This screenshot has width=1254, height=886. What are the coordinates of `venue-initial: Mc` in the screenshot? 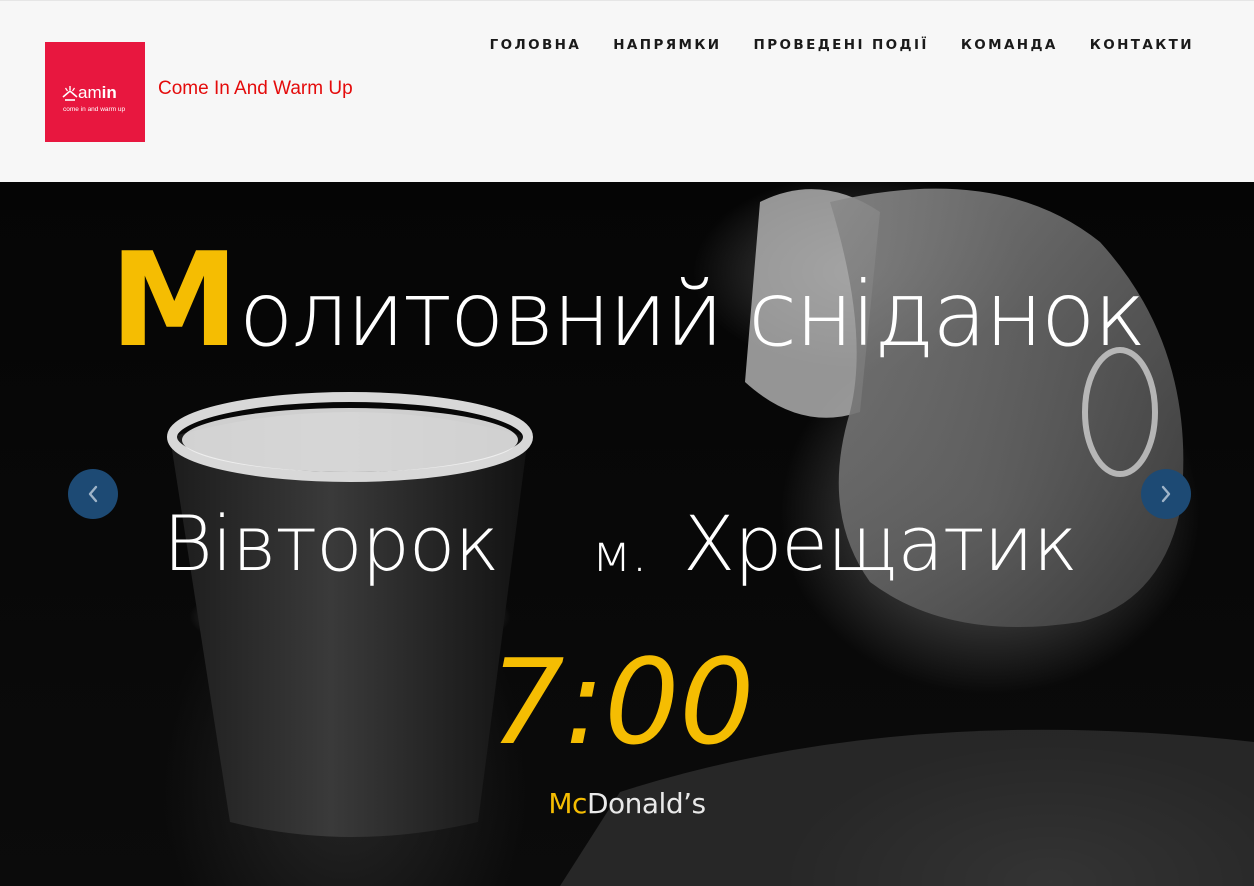 It's located at (567, 803).